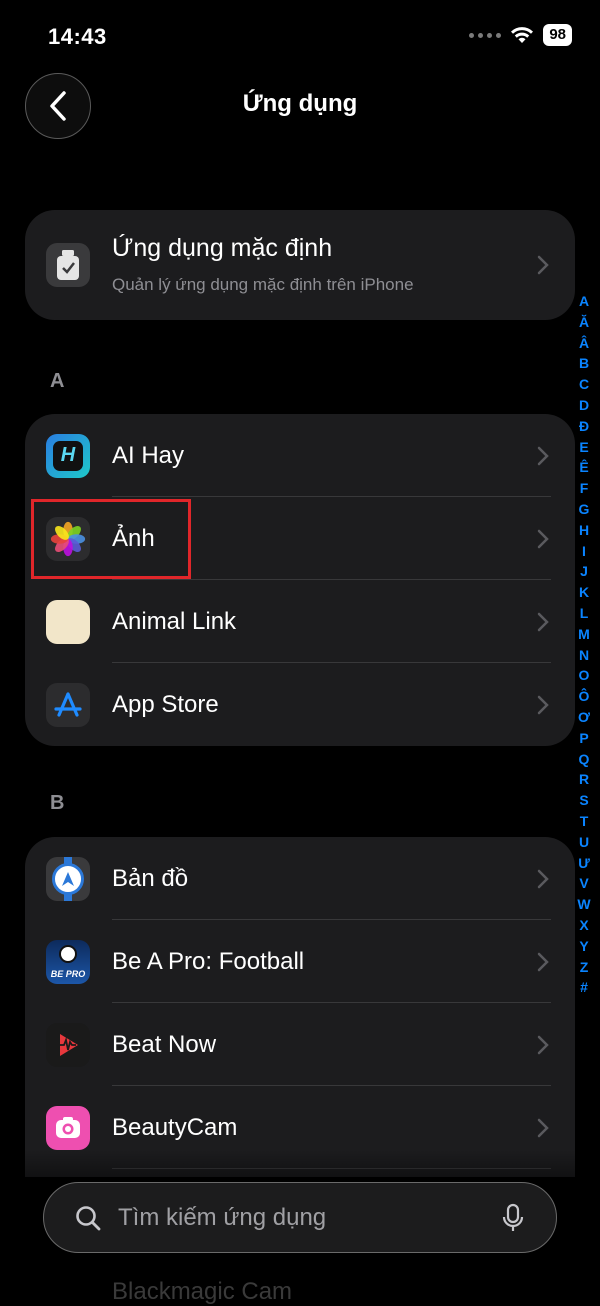  What do you see at coordinates (584, 426) in the screenshot?
I see `index-letter: Đ` at bounding box center [584, 426].